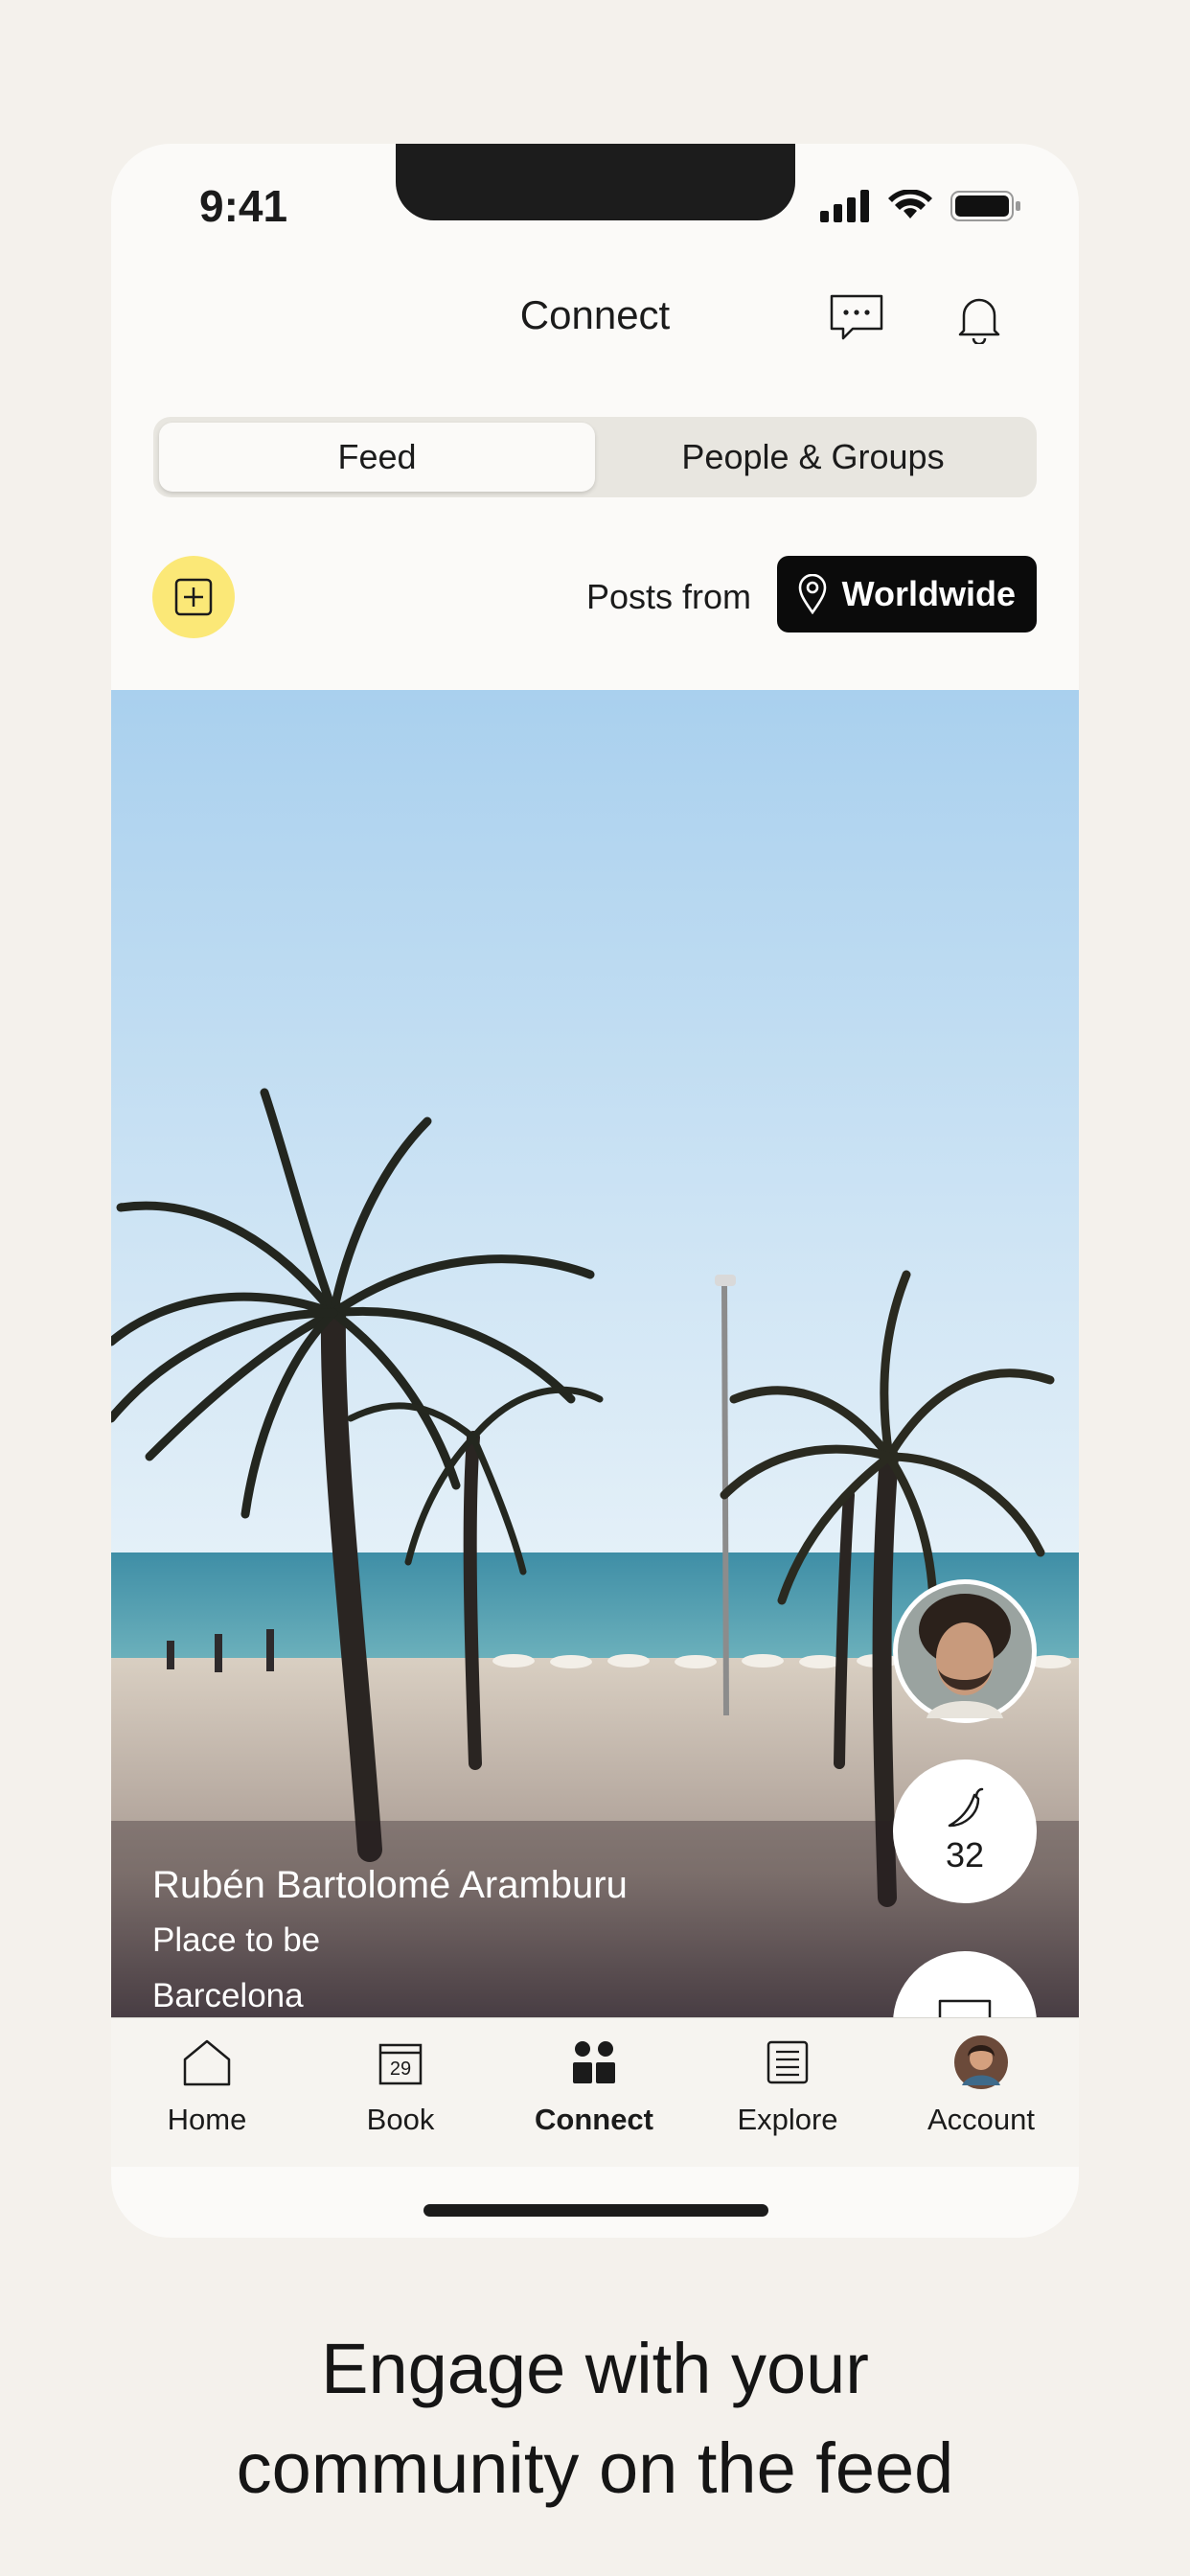  I want to click on add-post-button, so click(194, 597).